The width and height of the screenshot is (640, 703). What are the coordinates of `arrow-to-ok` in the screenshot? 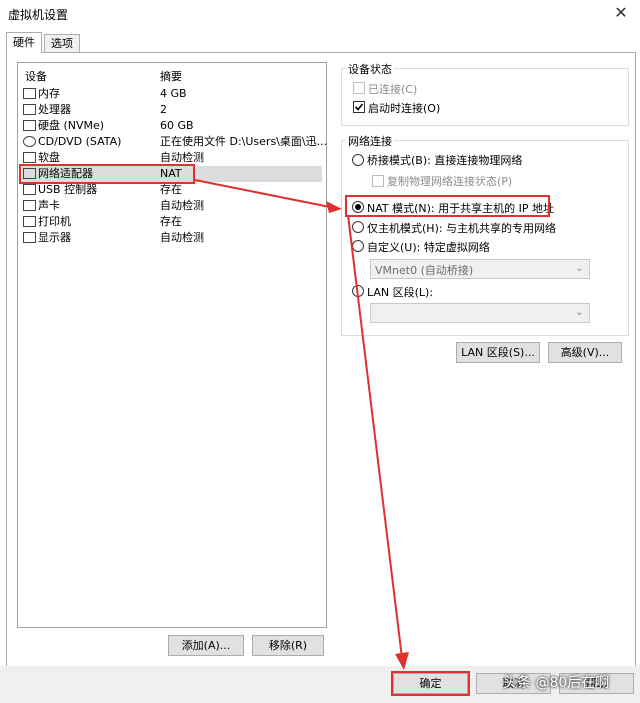 It's located at (375, 436).